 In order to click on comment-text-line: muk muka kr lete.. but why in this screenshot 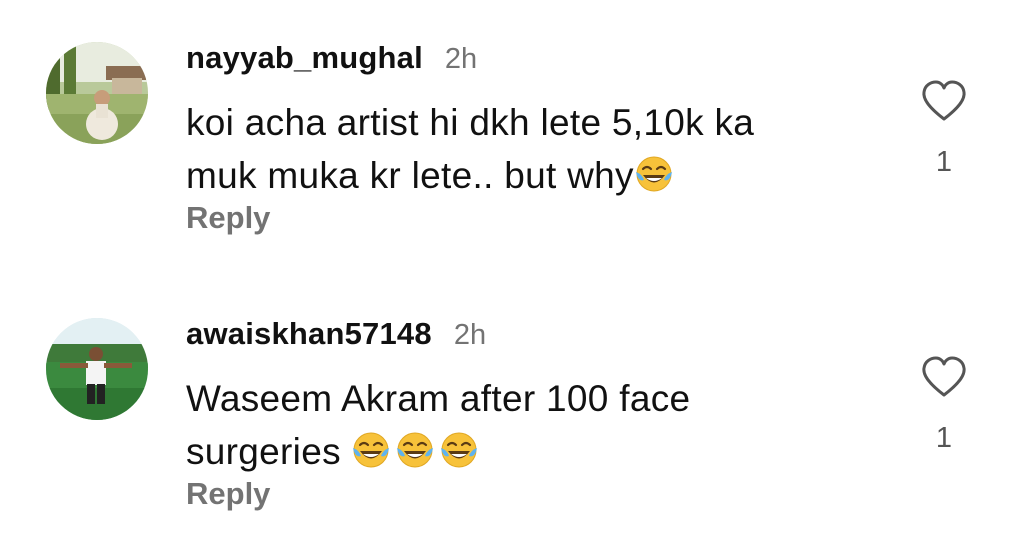, I will do `click(410, 175)`.